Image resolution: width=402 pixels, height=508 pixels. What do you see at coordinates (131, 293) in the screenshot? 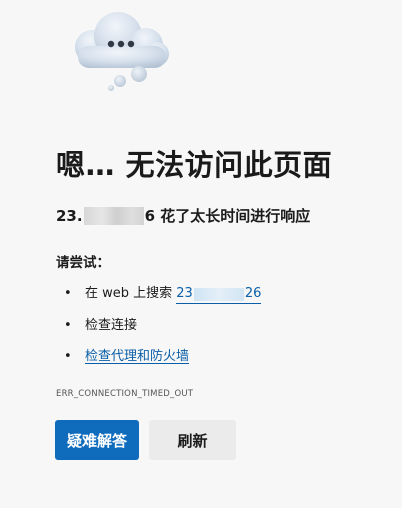
I see `search-web-text: 在 web 上搜索` at bounding box center [131, 293].